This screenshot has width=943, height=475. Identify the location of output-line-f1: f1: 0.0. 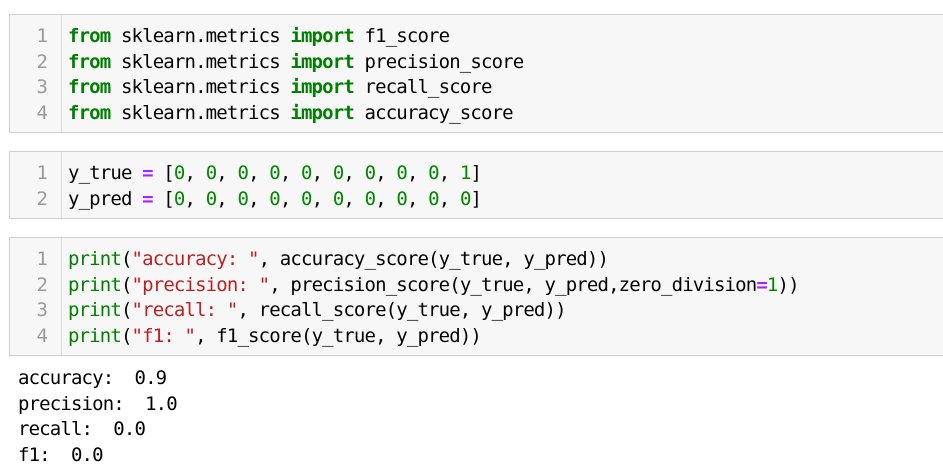
(61, 454).